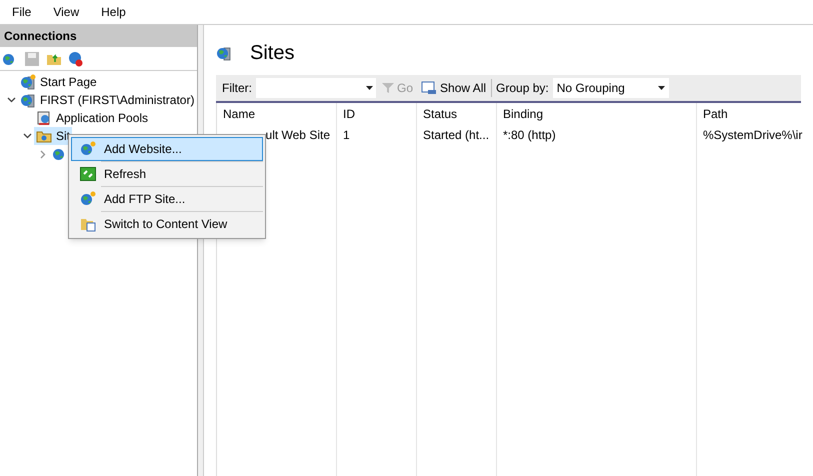 Image resolution: width=813 pixels, height=476 pixels. What do you see at coordinates (44, 118) in the screenshot?
I see `pool-icon` at bounding box center [44, 118].